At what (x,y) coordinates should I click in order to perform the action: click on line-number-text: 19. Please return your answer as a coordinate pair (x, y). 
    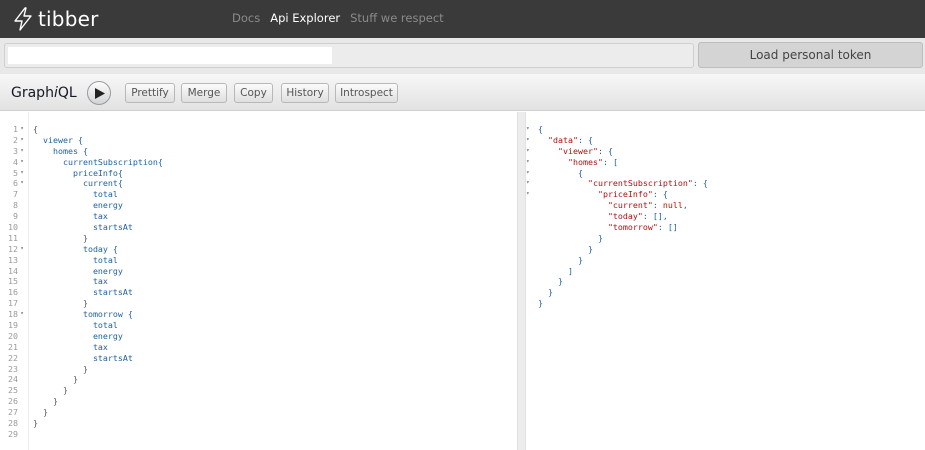
    Looking at the image, I should click on (13, 325).